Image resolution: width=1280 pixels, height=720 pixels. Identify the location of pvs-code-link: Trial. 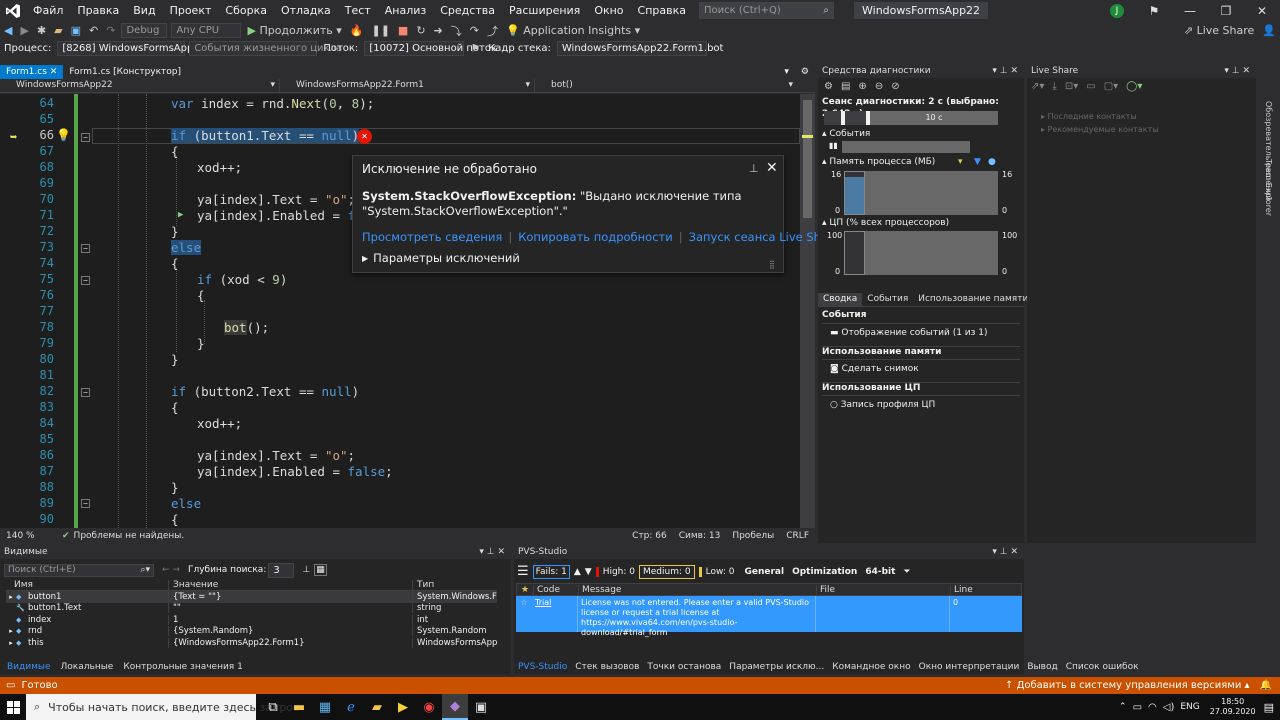
(554, 602).